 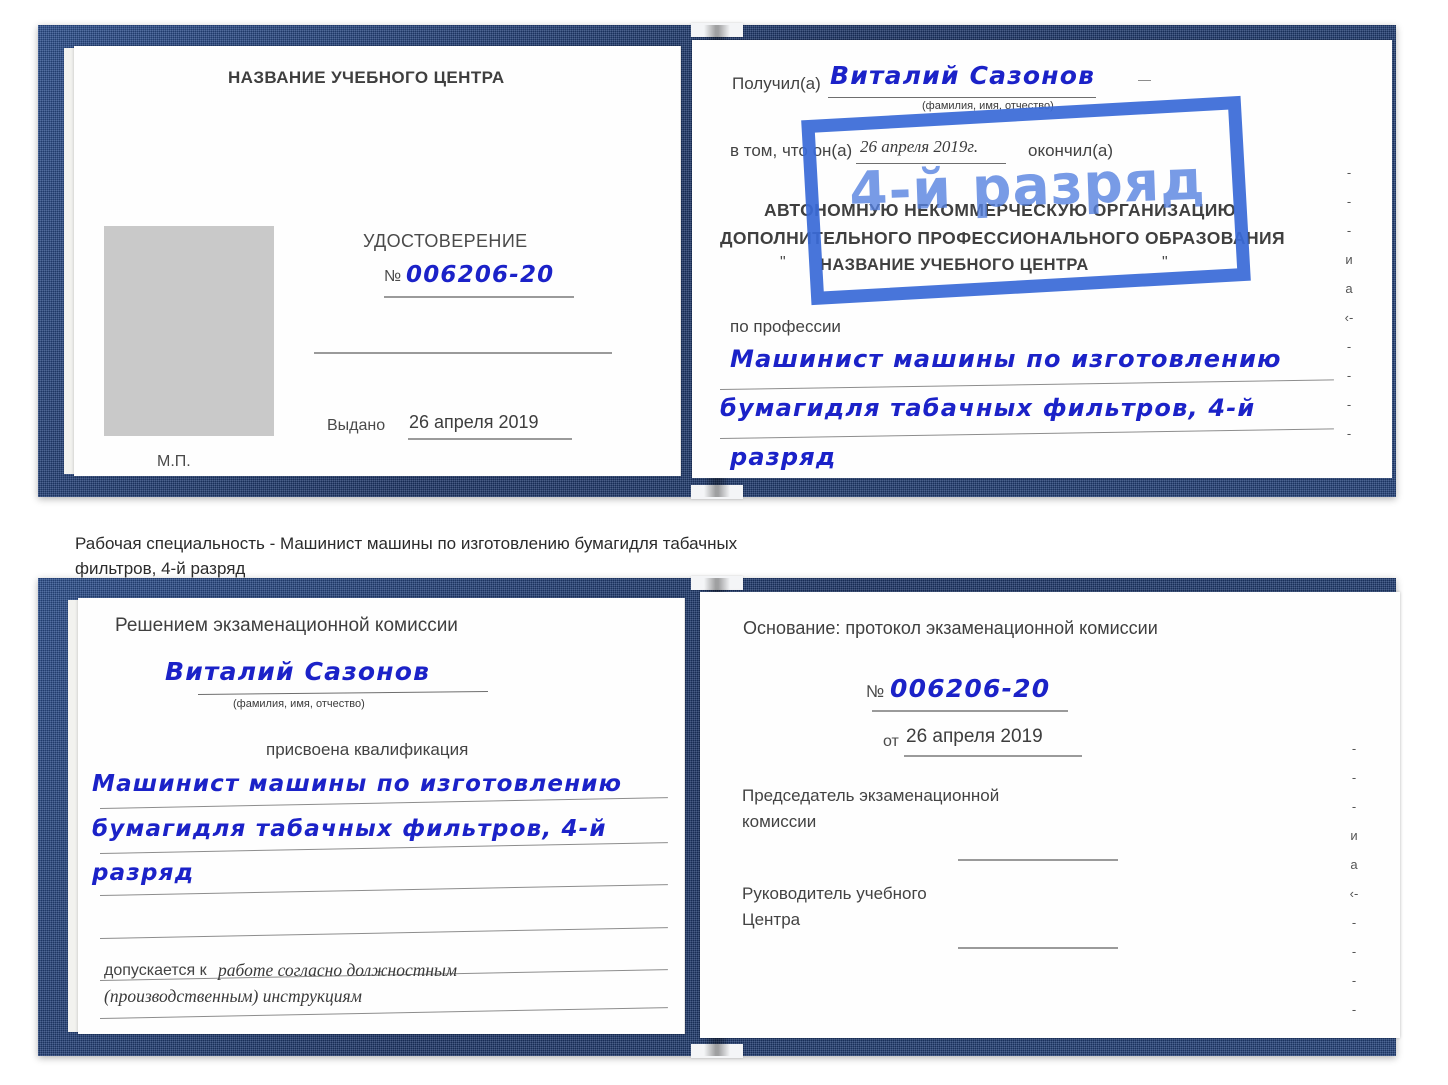 I want to click on certificate-number-value: 006206-20, so click(x=480, y=275).